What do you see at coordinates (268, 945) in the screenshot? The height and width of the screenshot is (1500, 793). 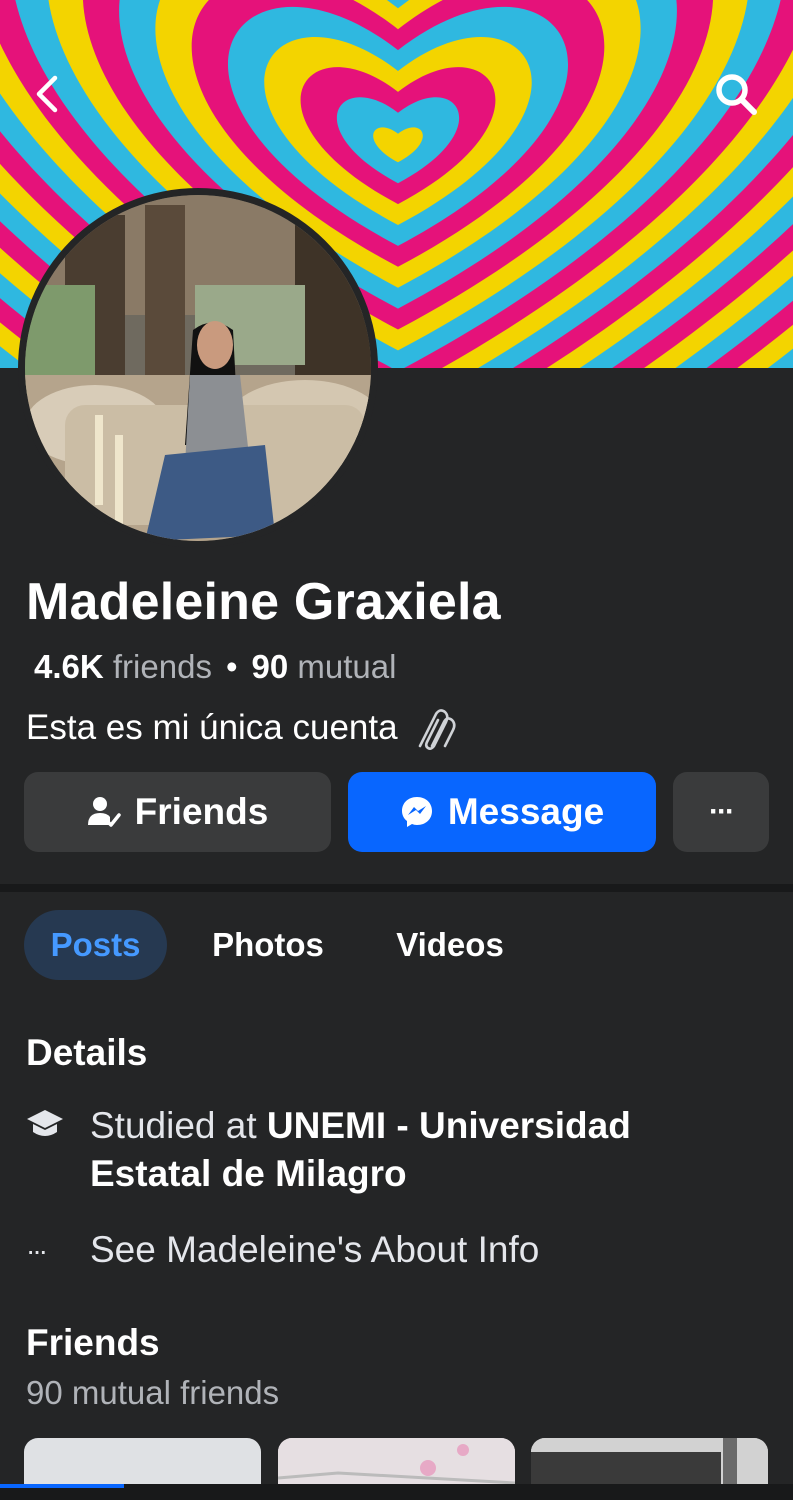 I see `tab-photos: Photos` at bounding box center [268, 945].